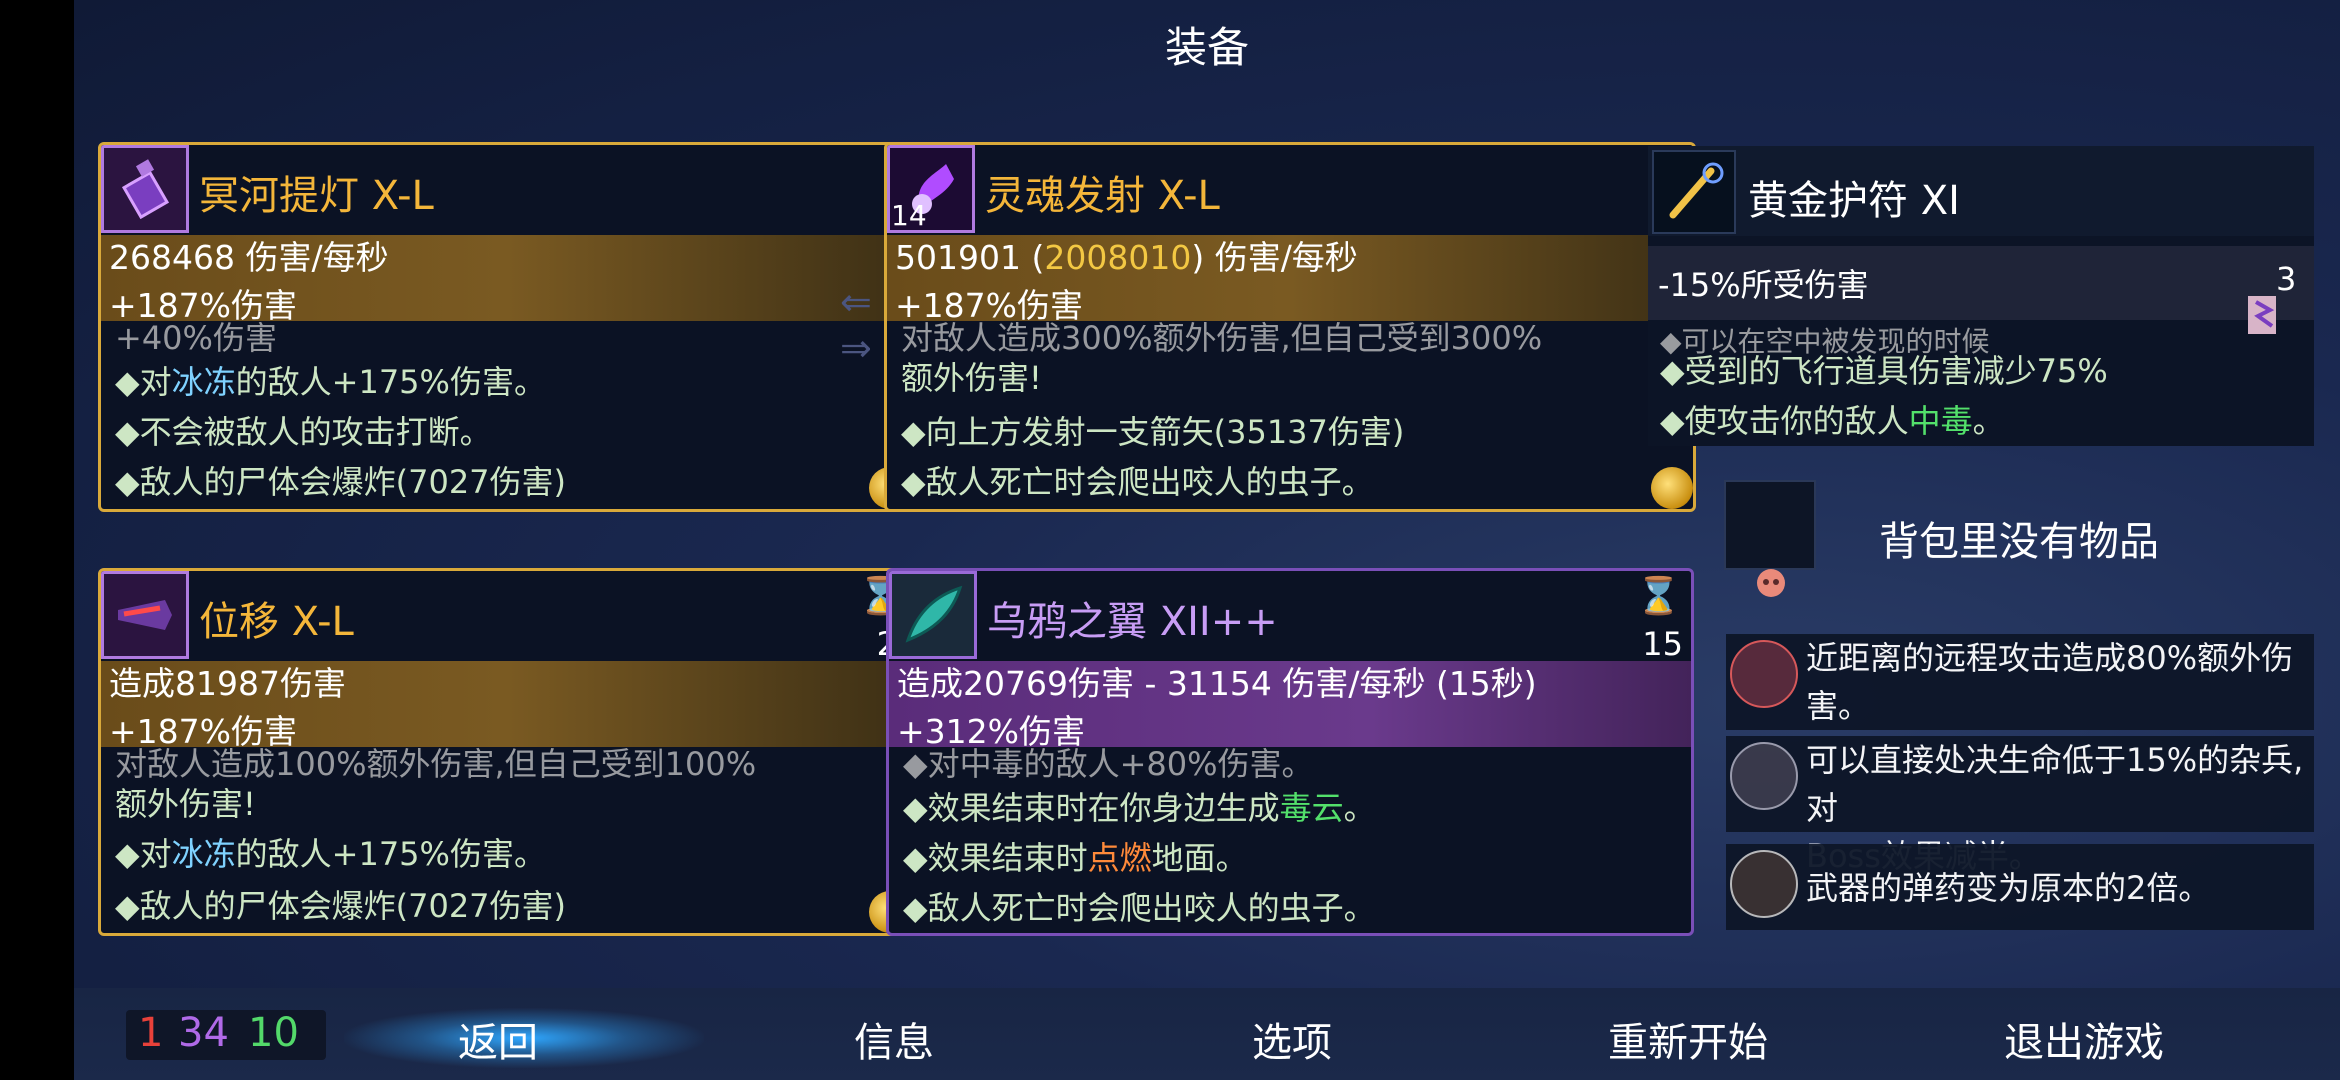 The width and height of the screenshot is (2340, 1080). What do you see at coordinates (2050, 682) in the screenshot?
I see `perk-text: 近距离的远程攻击造成80%额外伤 害。` at bounding box center [2050, 682].